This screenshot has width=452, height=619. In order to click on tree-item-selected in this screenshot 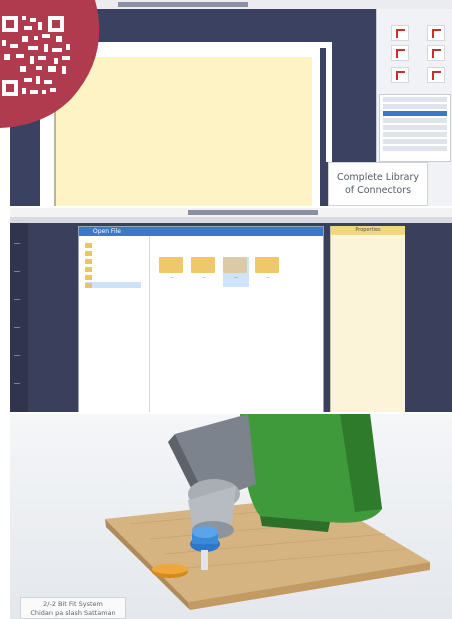, I will do `click(113, 285)`.